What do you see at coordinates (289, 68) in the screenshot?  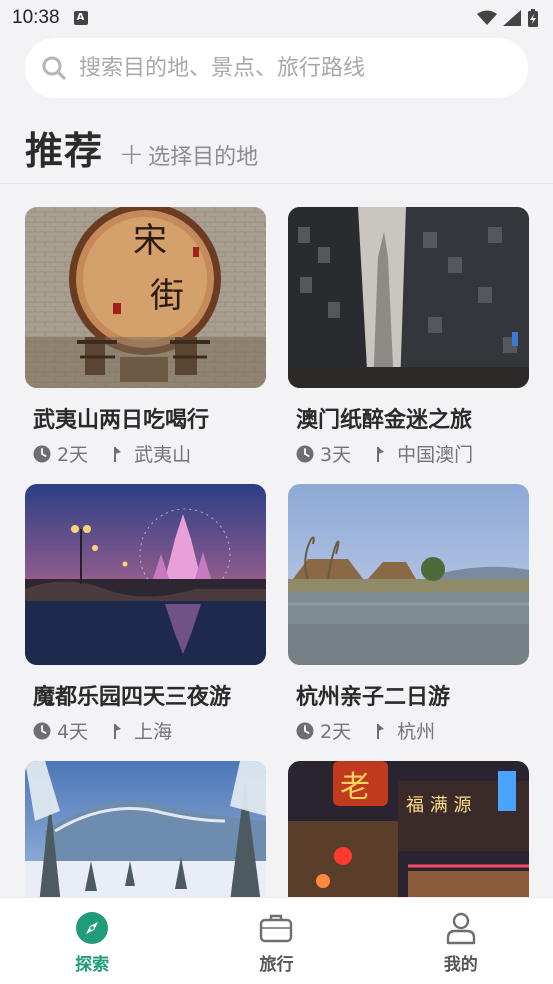 I see `search-input` at bounding box center [289, 68].